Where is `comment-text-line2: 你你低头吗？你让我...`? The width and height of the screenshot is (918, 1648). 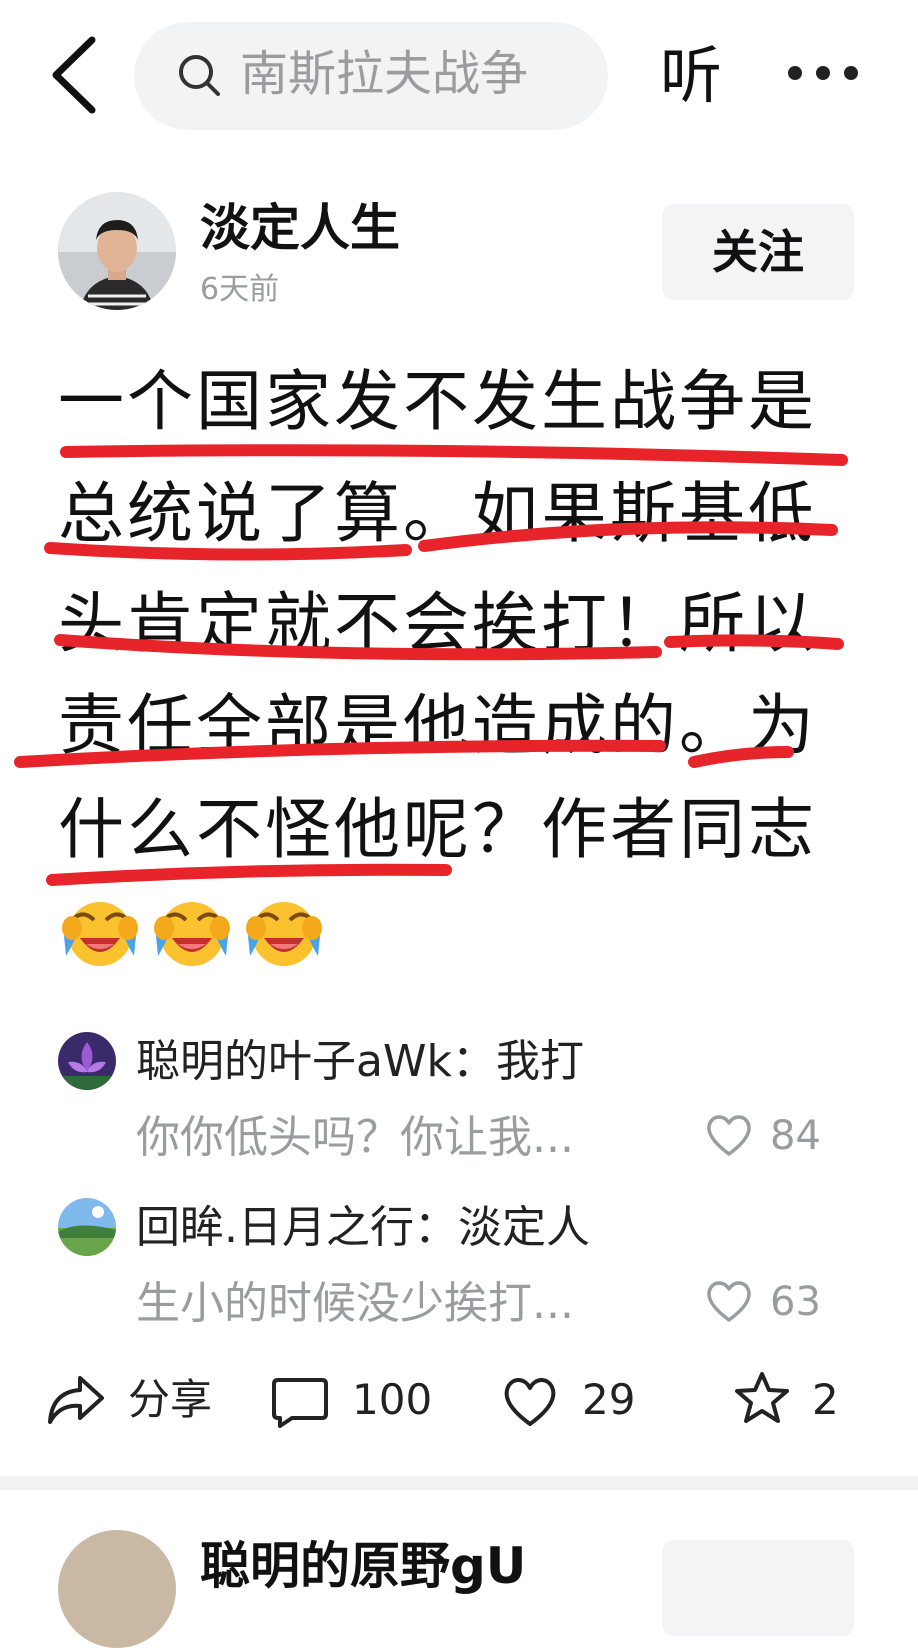
comment-text-line2: 你你低头吗？你让我... is located at coordinates (355, 1138).